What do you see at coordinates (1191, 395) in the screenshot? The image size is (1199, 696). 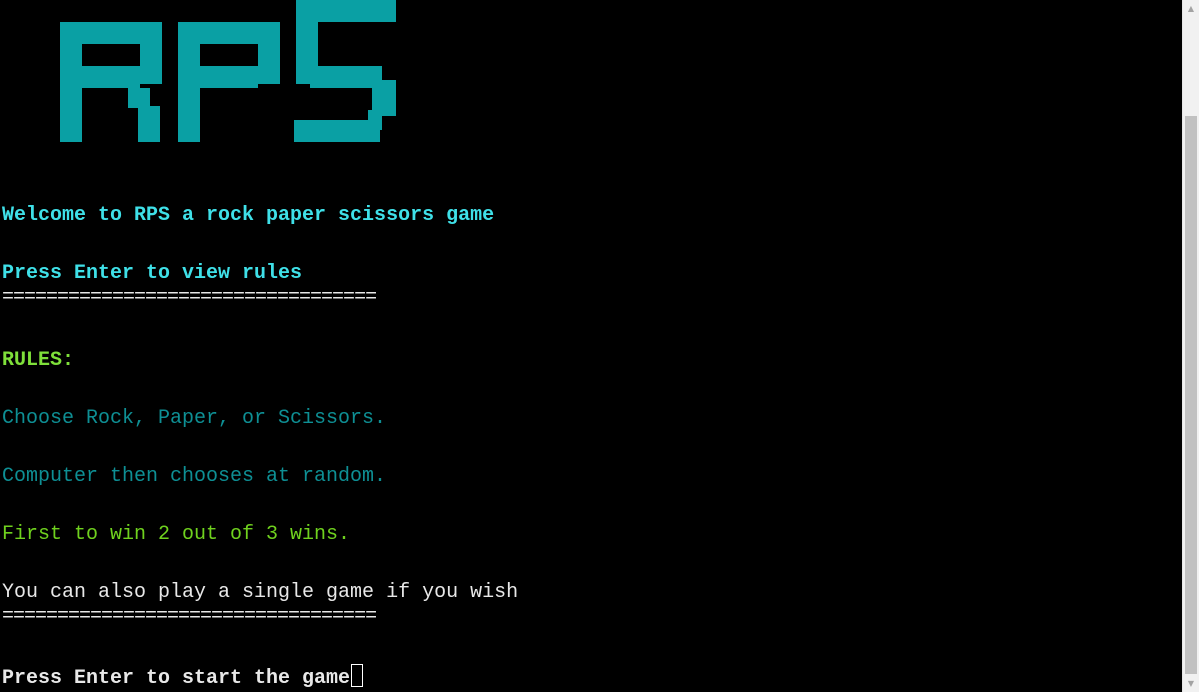 I see `scrollbar-thumb` at bounding box center [1191, 395].